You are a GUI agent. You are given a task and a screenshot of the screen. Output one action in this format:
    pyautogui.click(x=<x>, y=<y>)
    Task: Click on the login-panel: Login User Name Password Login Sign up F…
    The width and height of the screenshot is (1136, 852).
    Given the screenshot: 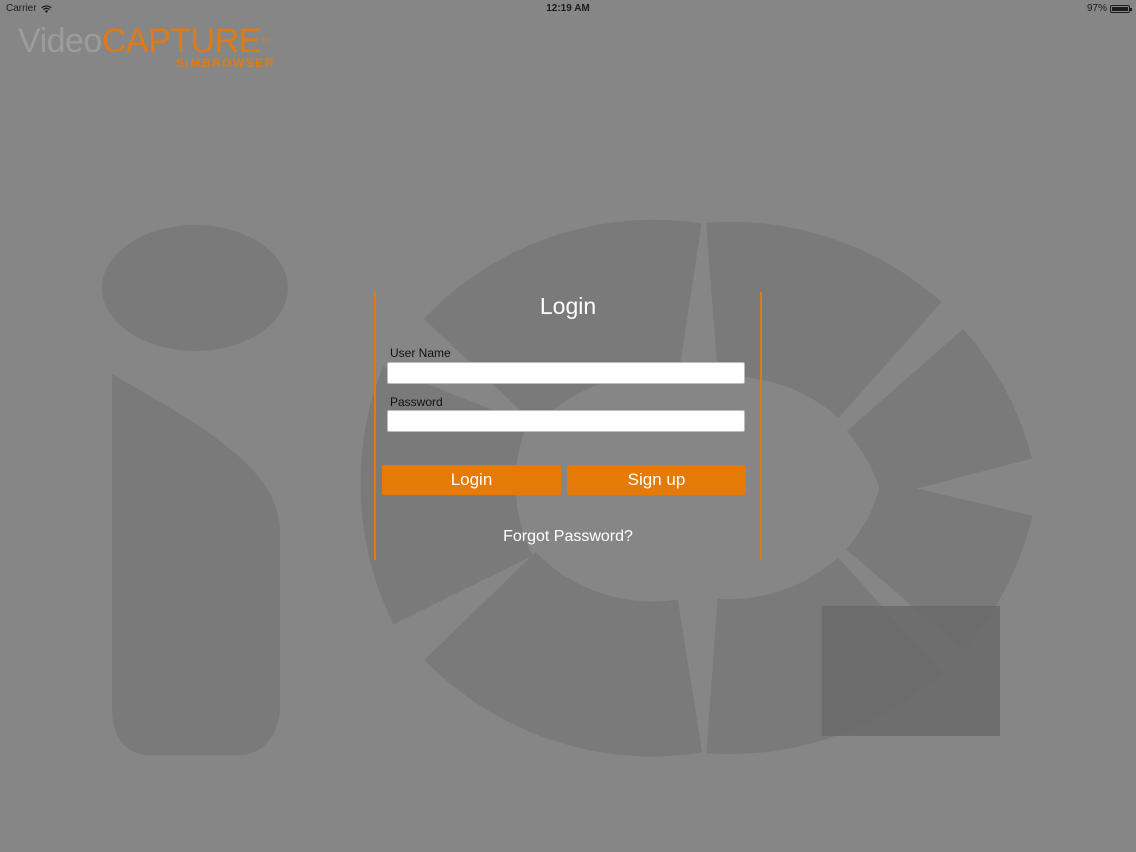 What is the action you would take?
    pyautogui.click(x=568, y=426)
    